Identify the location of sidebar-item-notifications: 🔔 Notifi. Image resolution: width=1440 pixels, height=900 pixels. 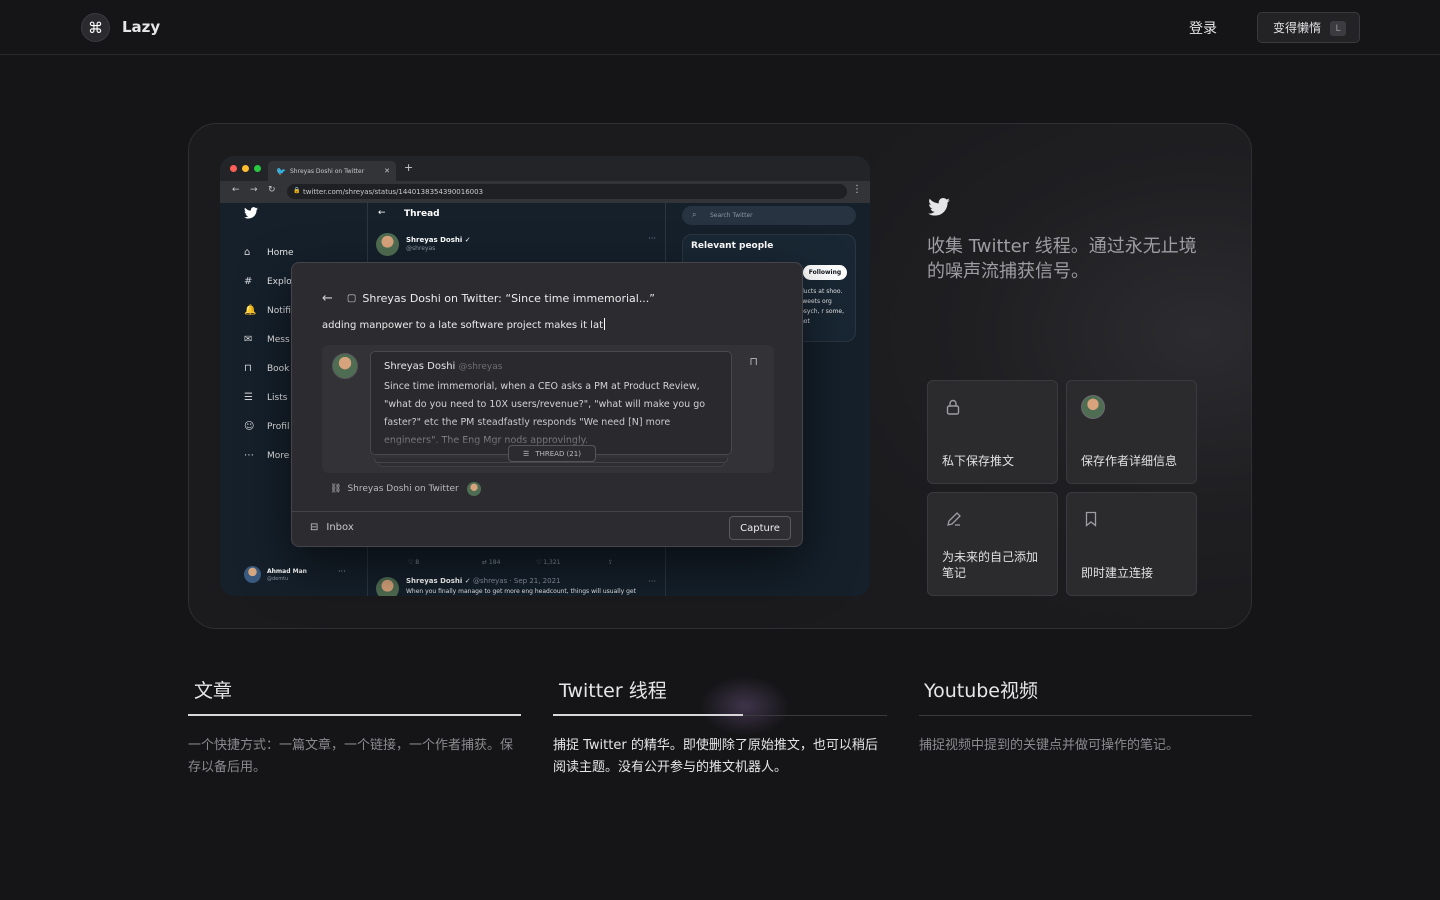
(267, 310).